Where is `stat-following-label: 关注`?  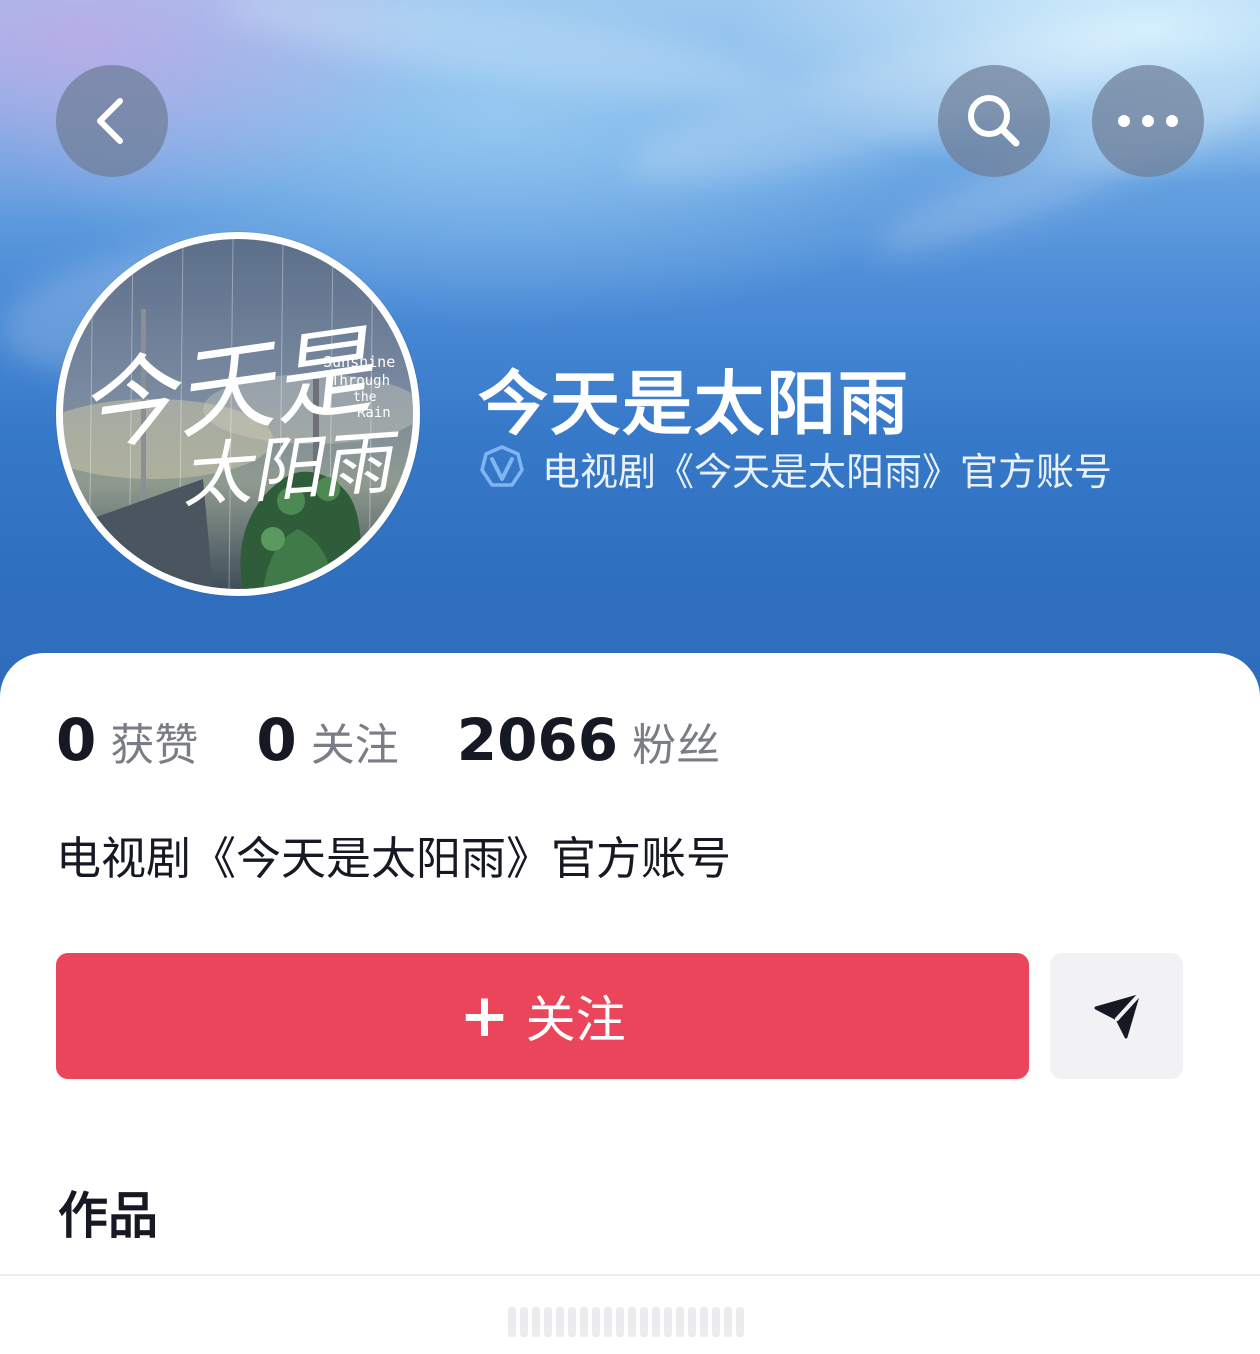
stat-following-label: 关注 is located at coordinates (354, 745).